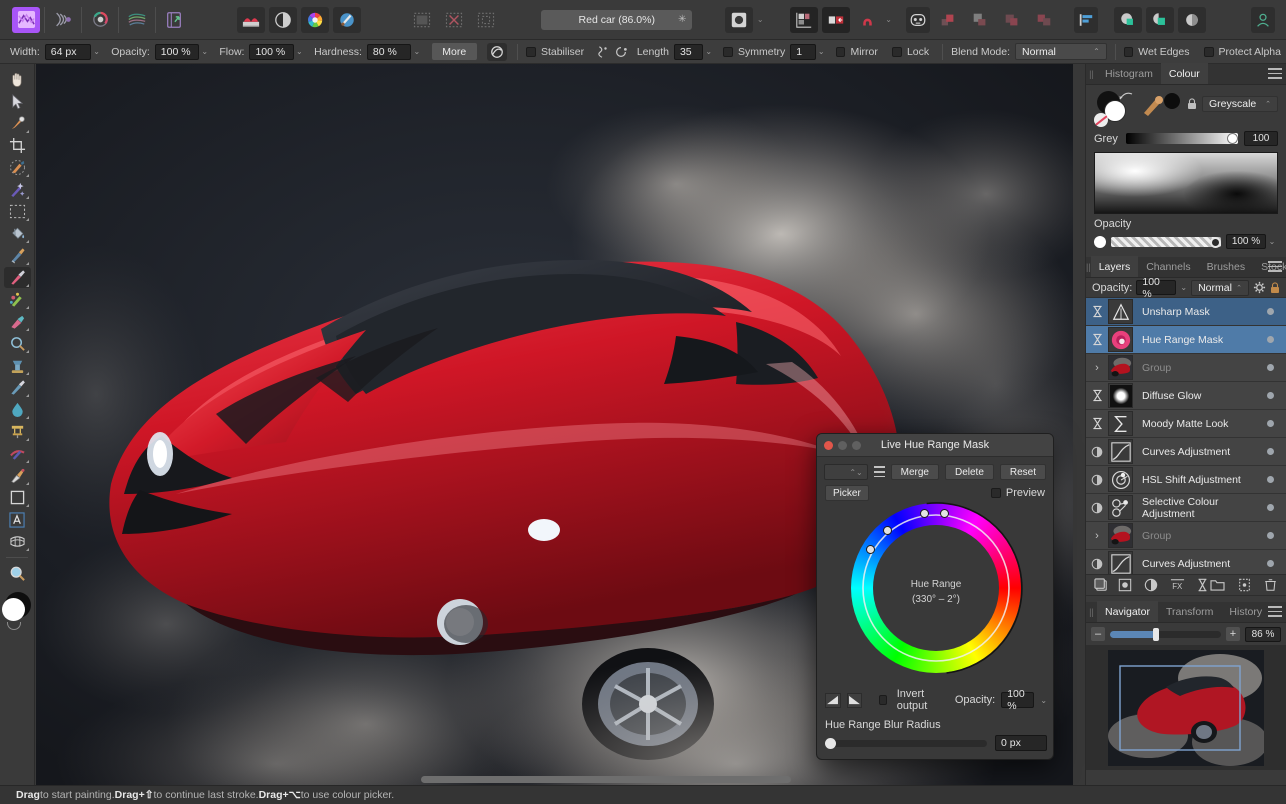  What do you see at coordinates (63, 20) in the screenshot?
I see `liquify-persona-icon` at bounding box center [63, 20].